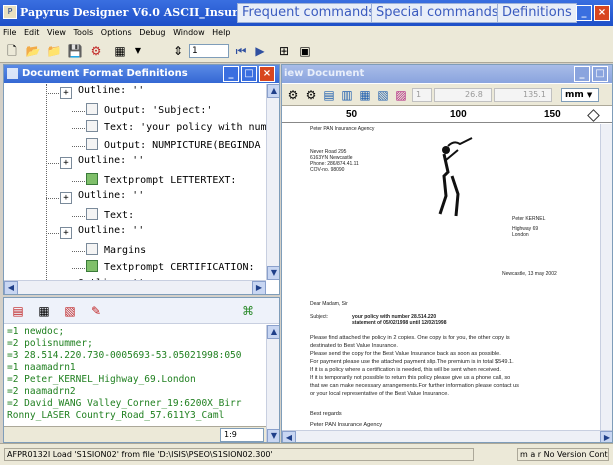  What do you see at coordinates (115, 415) in the screenshot?
I see `data-line: Ronny_LASER Country_Road_57.611Y3_Caml` at bounding box center [115, 415].